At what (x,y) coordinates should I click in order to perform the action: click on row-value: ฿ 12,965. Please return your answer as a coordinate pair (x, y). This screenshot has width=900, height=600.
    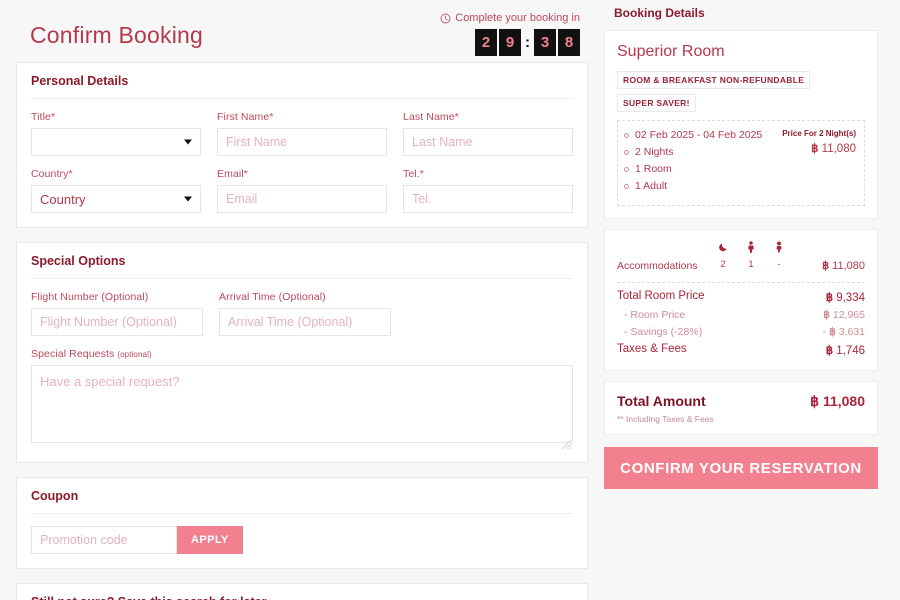
    Looking at the image, I should click on (844, 315).